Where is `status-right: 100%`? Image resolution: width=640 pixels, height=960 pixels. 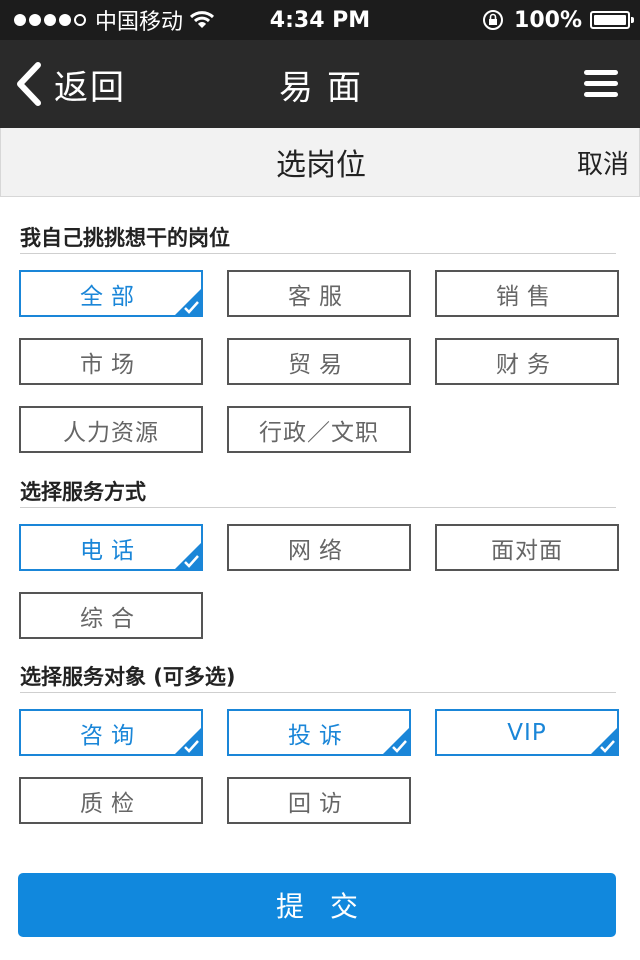 status-right: 100% is located at coordinates (558, 20).